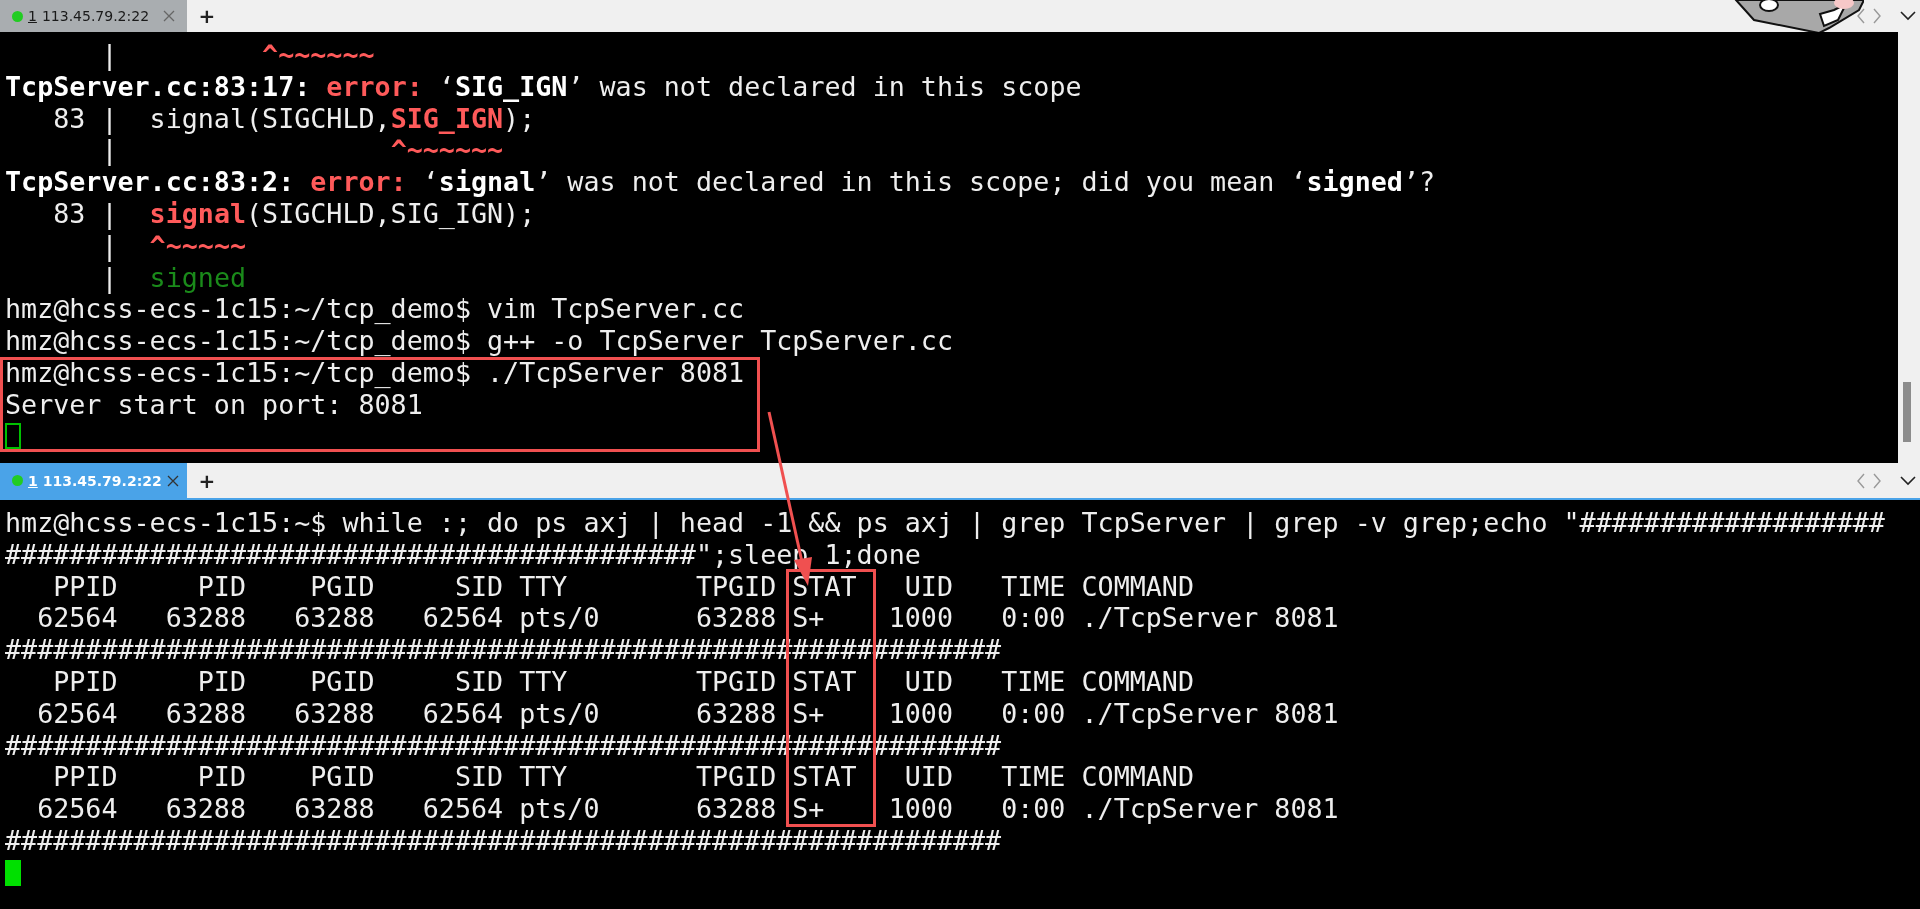  I want to click on terminal-line: | ^~~~~~, so click(173, 245).